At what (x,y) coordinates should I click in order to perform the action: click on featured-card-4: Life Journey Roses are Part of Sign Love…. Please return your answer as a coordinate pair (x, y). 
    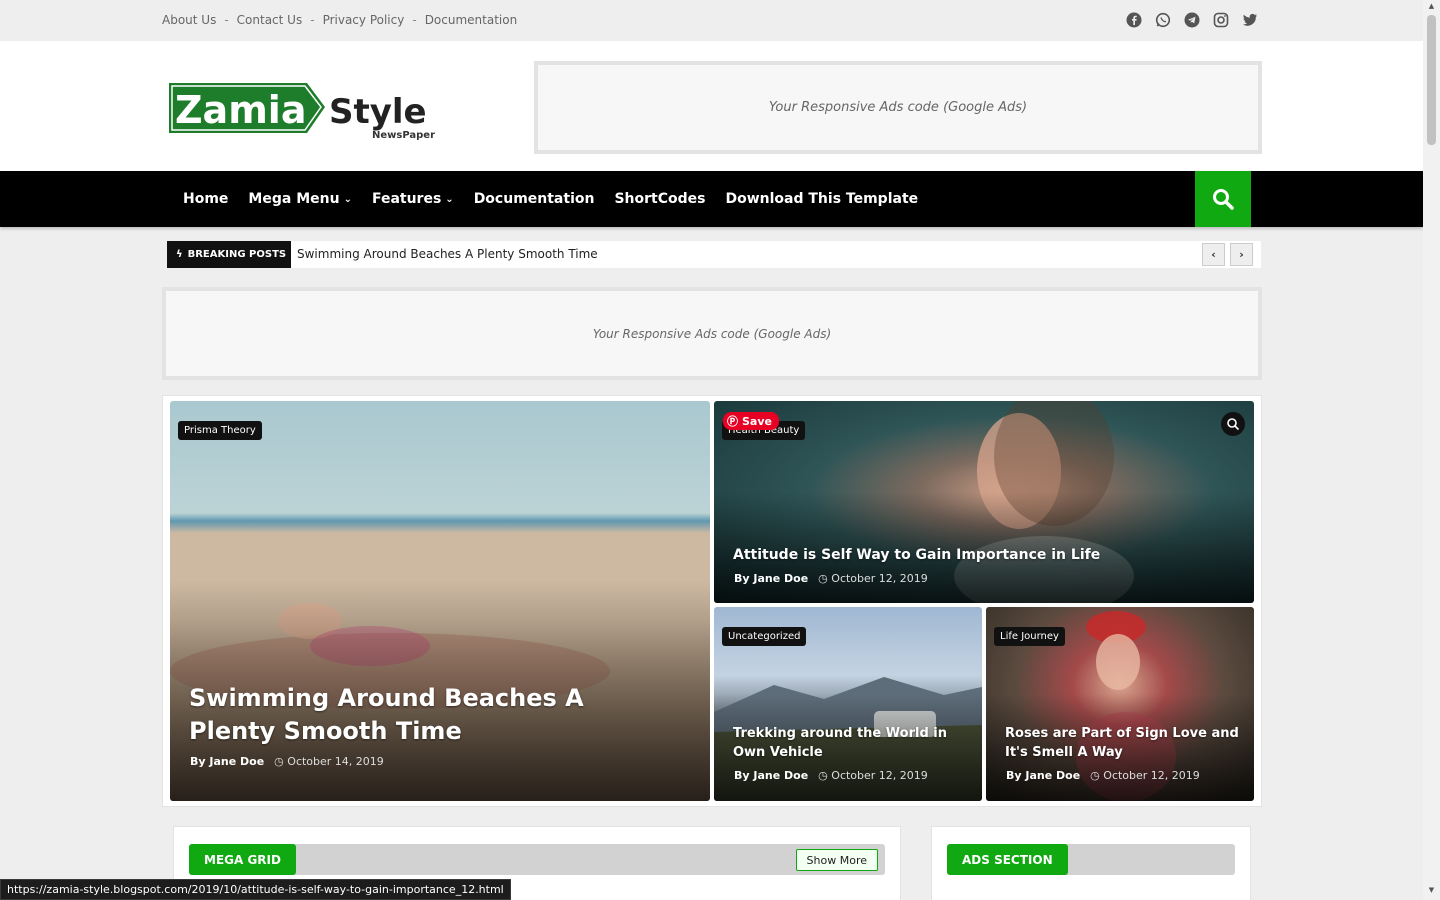
    Looking at the image, I should click on (1120, 704).